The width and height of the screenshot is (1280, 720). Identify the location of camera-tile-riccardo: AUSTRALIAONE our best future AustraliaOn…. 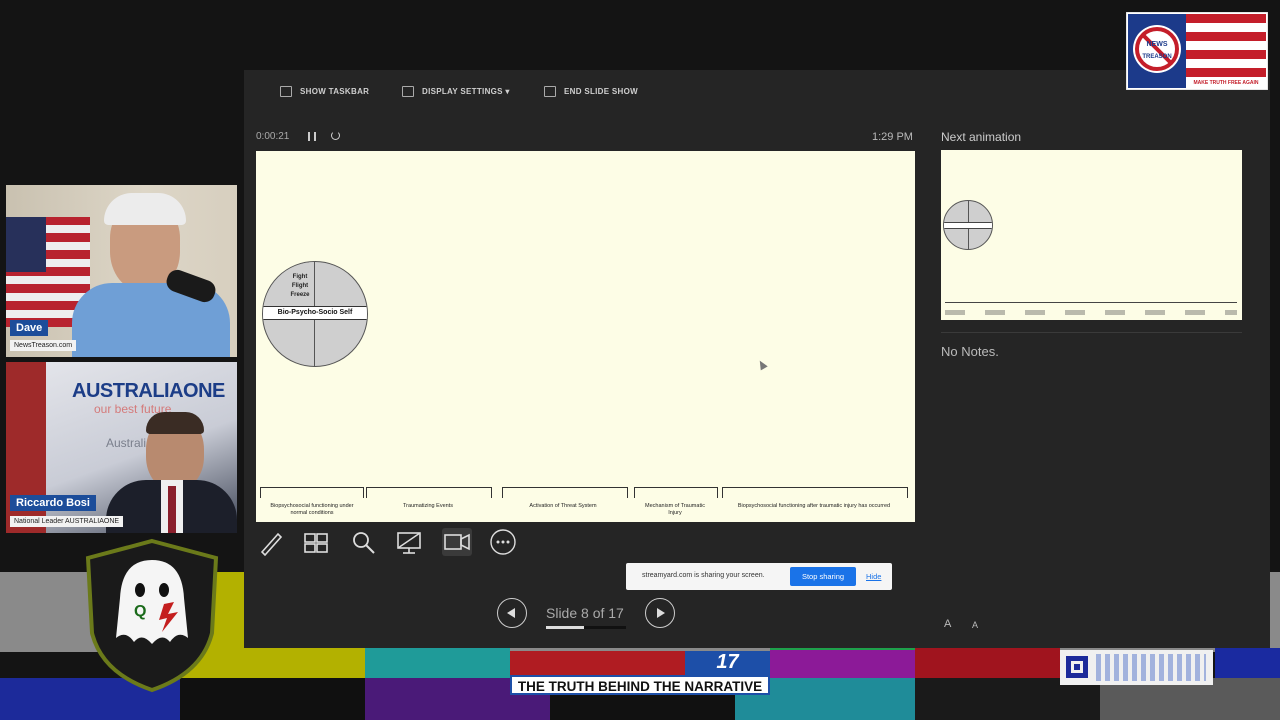
(121, 447).